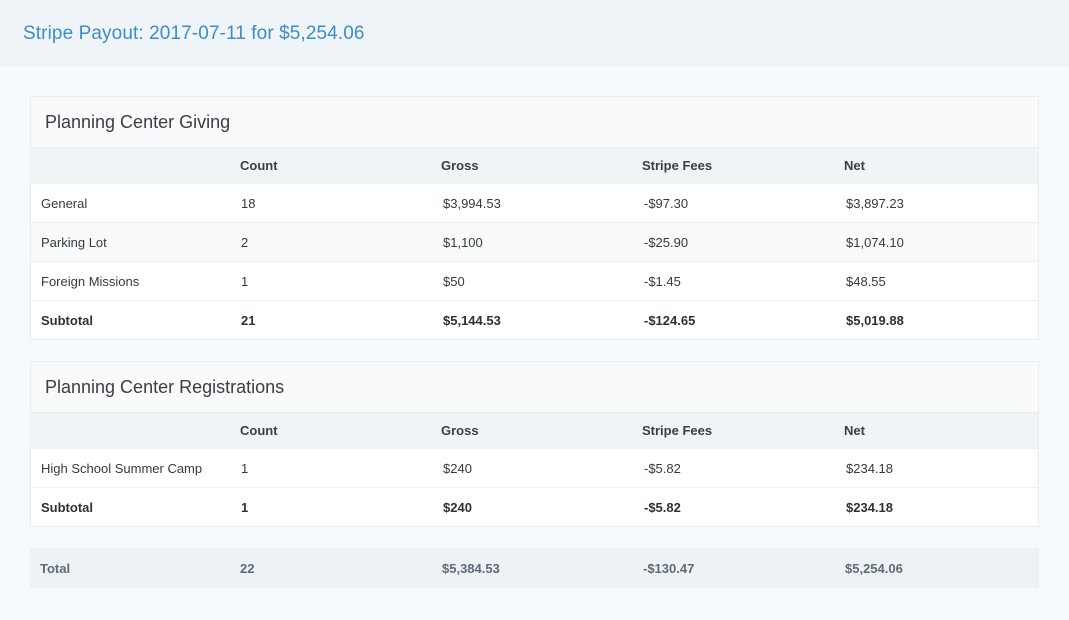 The width and height of the screenshot is (1069, 620). I want to click on page-header: Stripe Payout: 2017-07-11 for $5,254.06, so click(534, 33).